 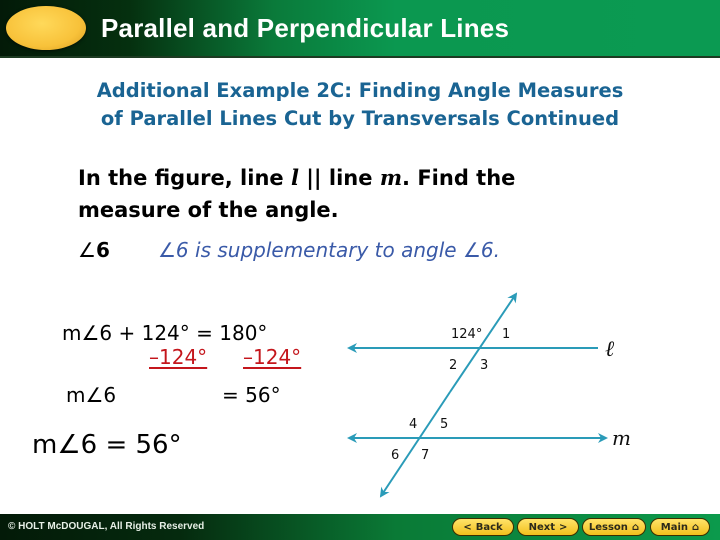 I want to click on angle-5-label: 5, so click(x=444, y=424).